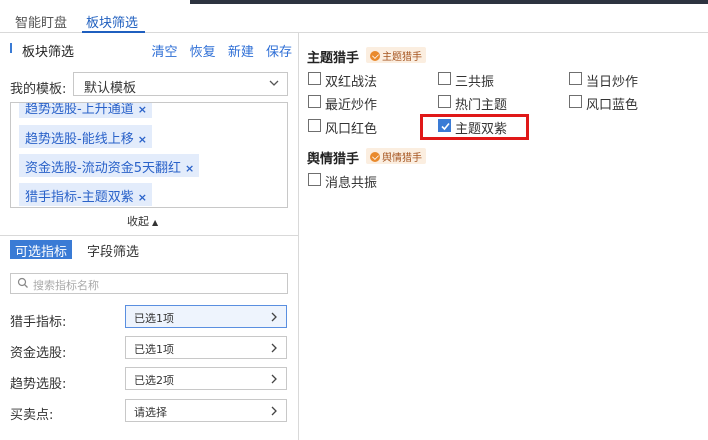  What do you see at coordinates (32, 415) in the screenshot?
I see `filter-label-trade-point: 买卖点:` at bounding box center [32, 415].